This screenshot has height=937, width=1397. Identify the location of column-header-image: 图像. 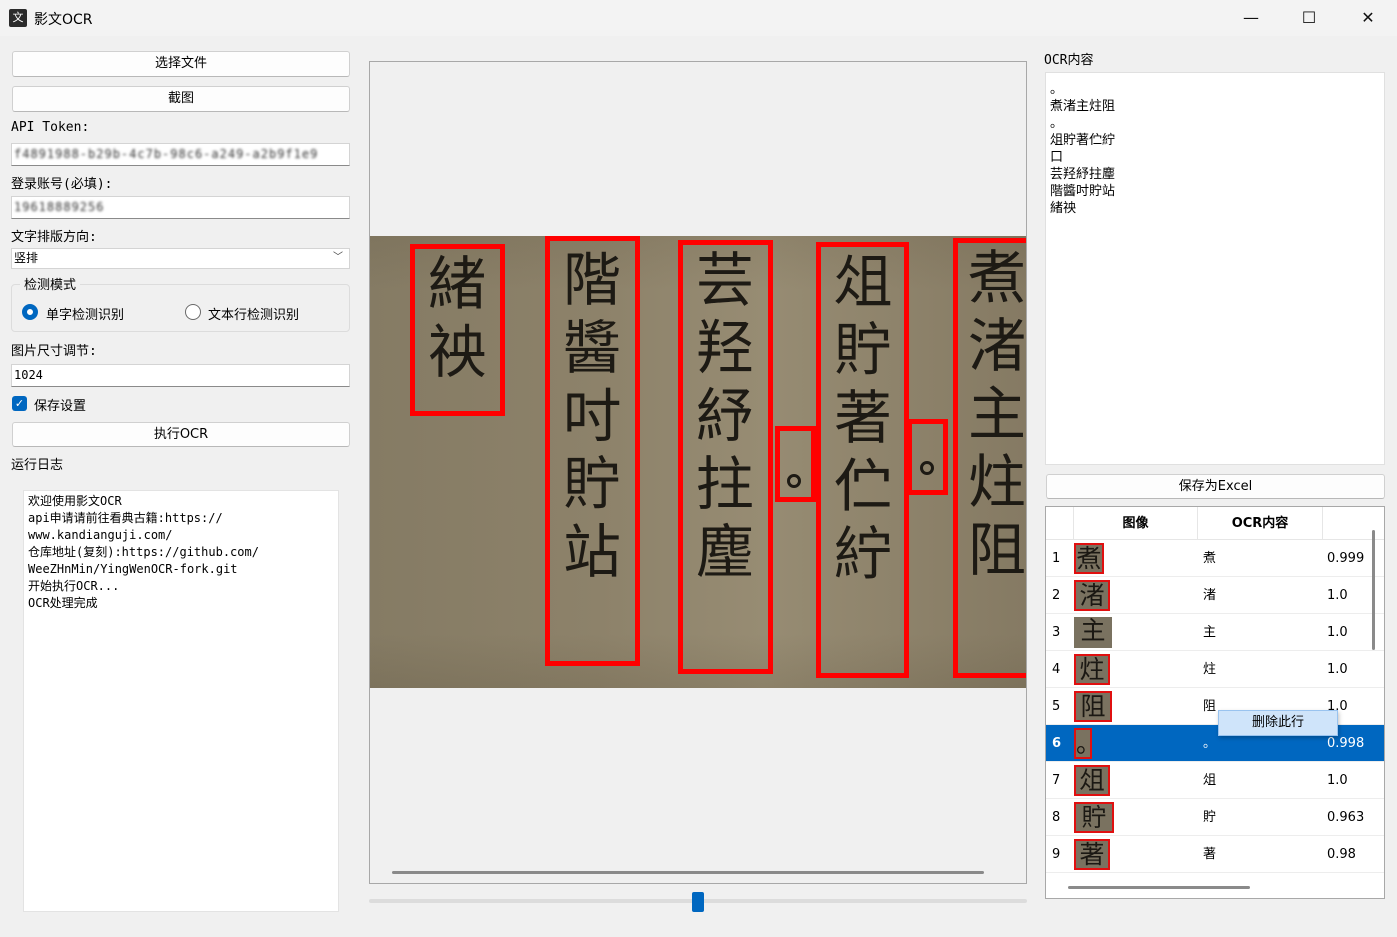
(1136, 523).